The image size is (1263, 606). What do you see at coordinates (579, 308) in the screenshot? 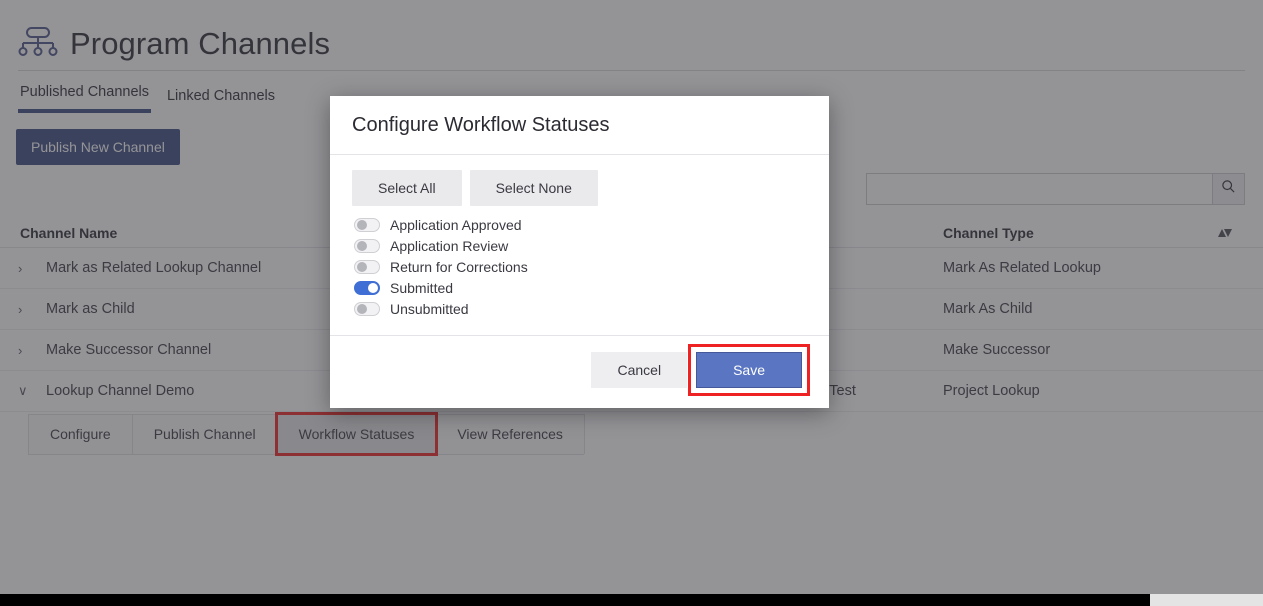
I see `status-toggle-unsubmitted: Unsubmitted` at bounding box center [579, 308].